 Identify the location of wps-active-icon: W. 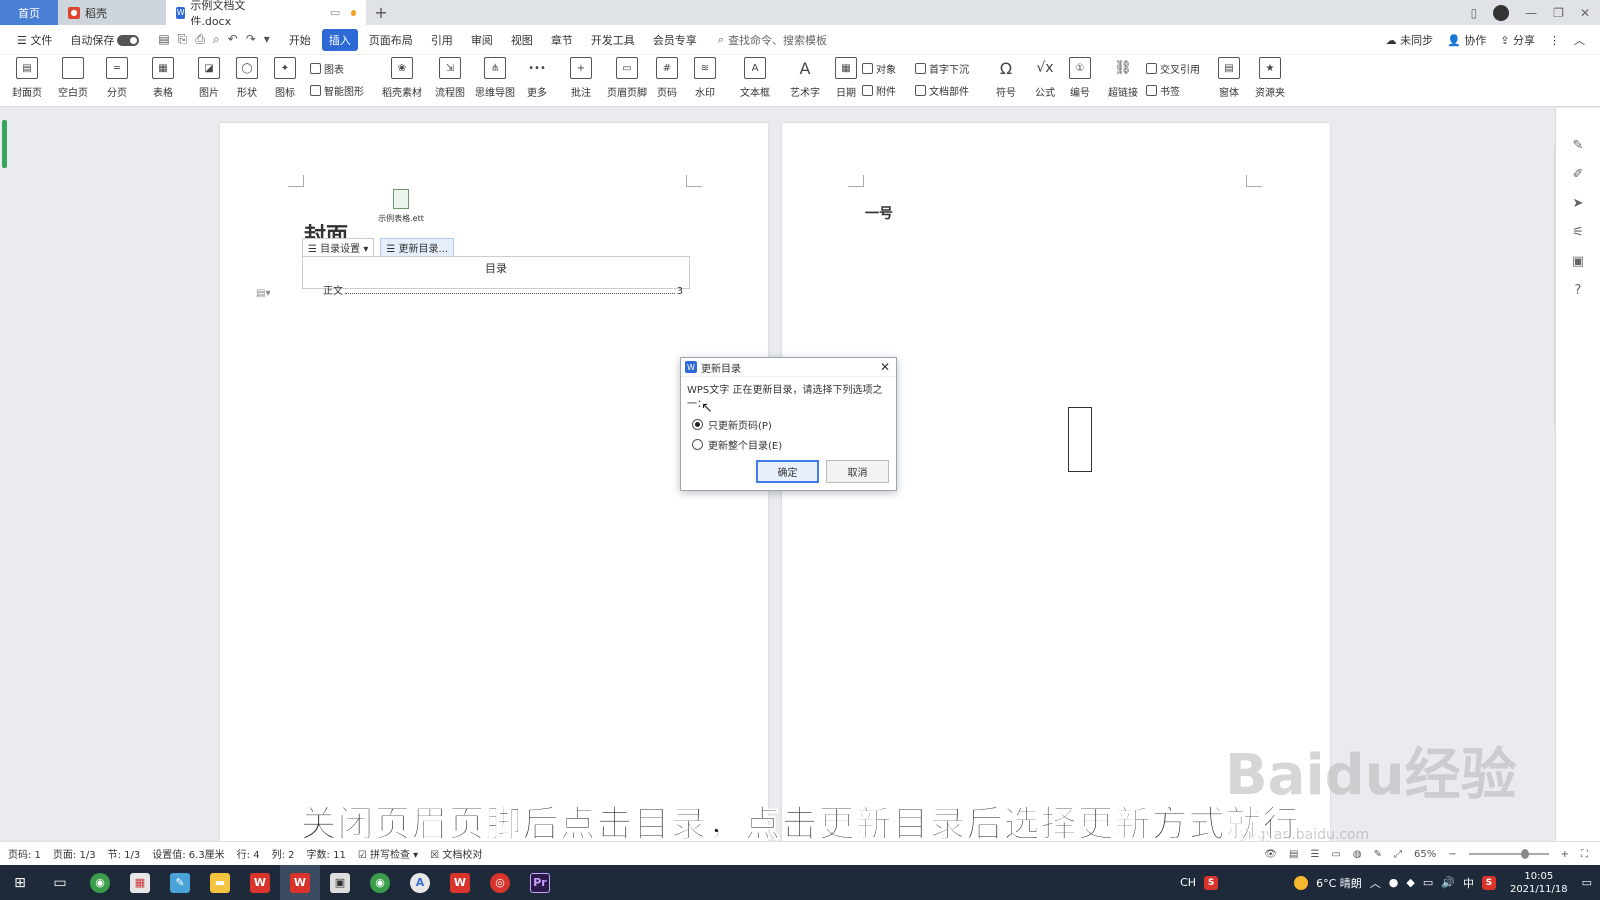
(300, 882).